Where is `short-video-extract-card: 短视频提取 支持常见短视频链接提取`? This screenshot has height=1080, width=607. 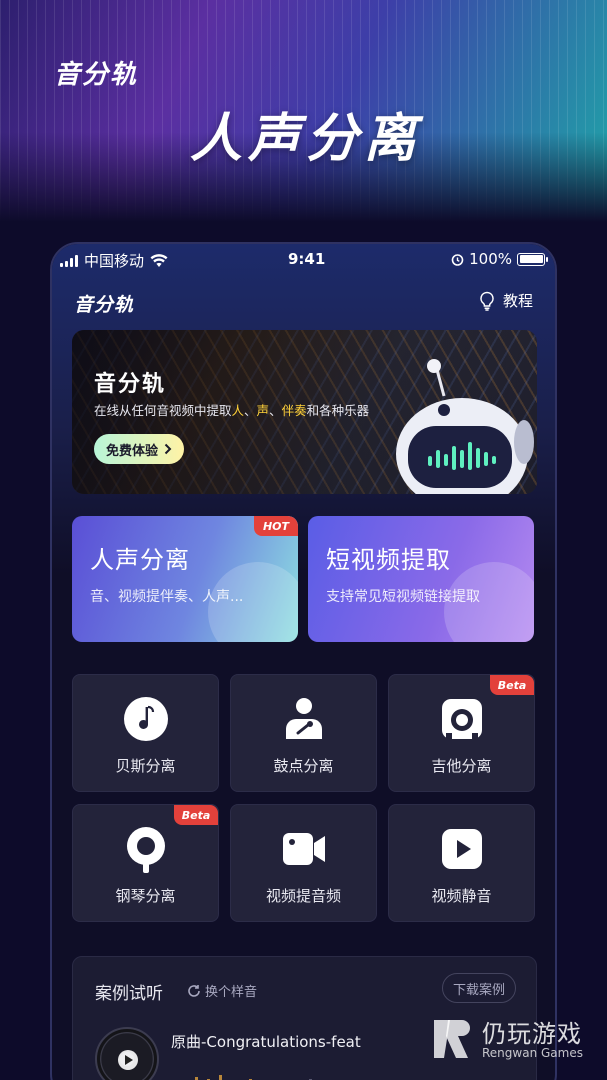 short-video-extract-card: 短视频提取 支持常见短视频链接提取 is located at coordinates (421, 579).